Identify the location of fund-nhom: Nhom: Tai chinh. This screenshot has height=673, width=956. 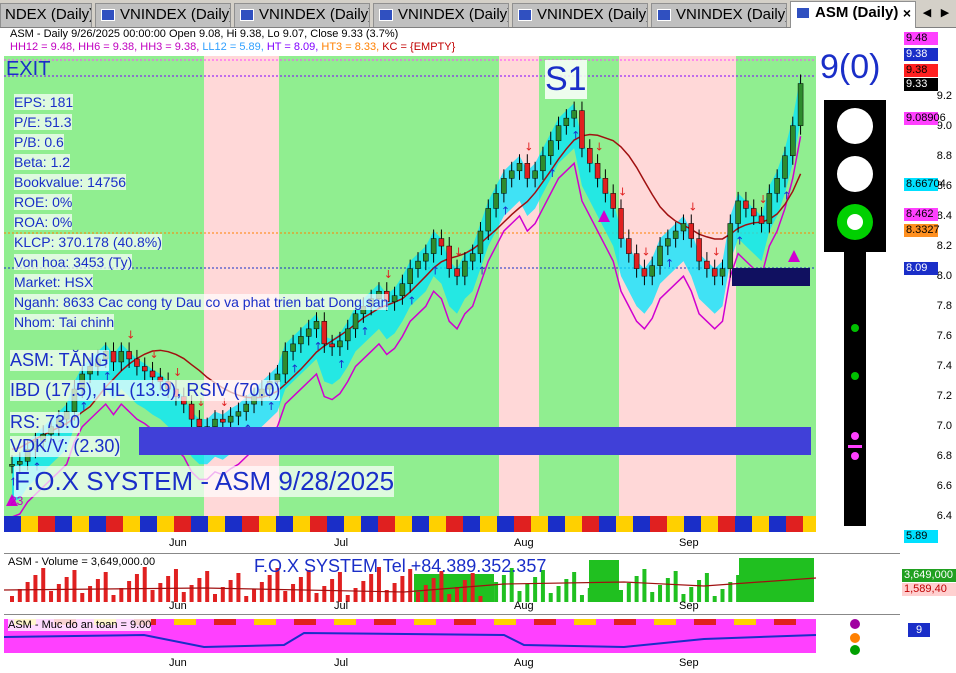
(64, 322).